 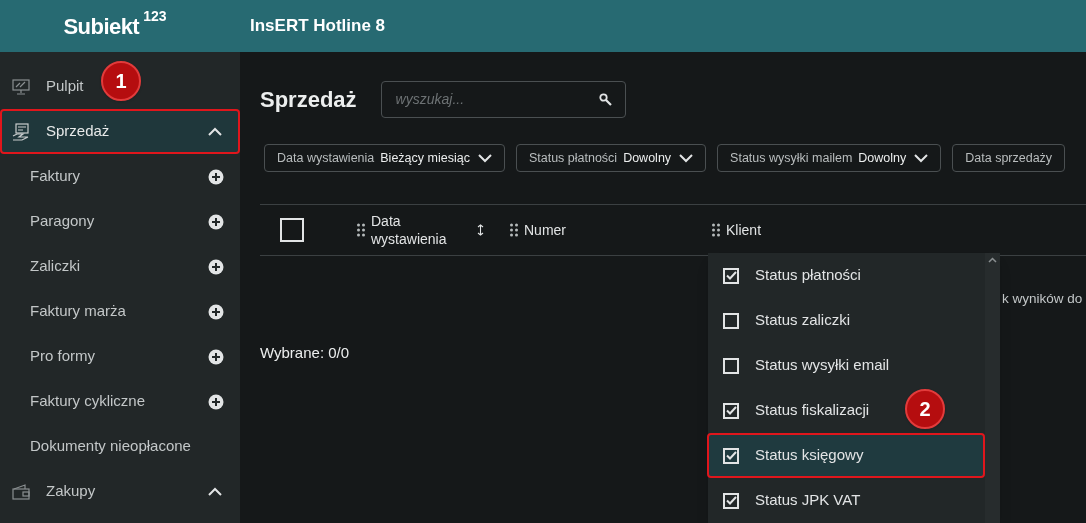 What do you see at coordinates (120, 401) in the screenshot?
I see `sidebar-item: Faktury cykliczne` at bounding box center [120, 401].